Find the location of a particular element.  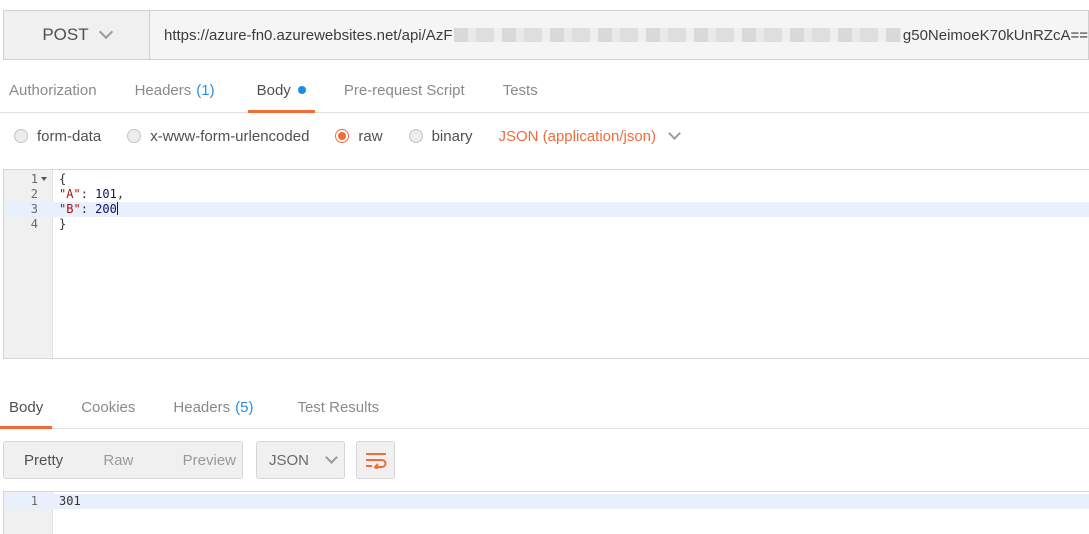

wrap-lines-icon is located at coordinates (375, 461).